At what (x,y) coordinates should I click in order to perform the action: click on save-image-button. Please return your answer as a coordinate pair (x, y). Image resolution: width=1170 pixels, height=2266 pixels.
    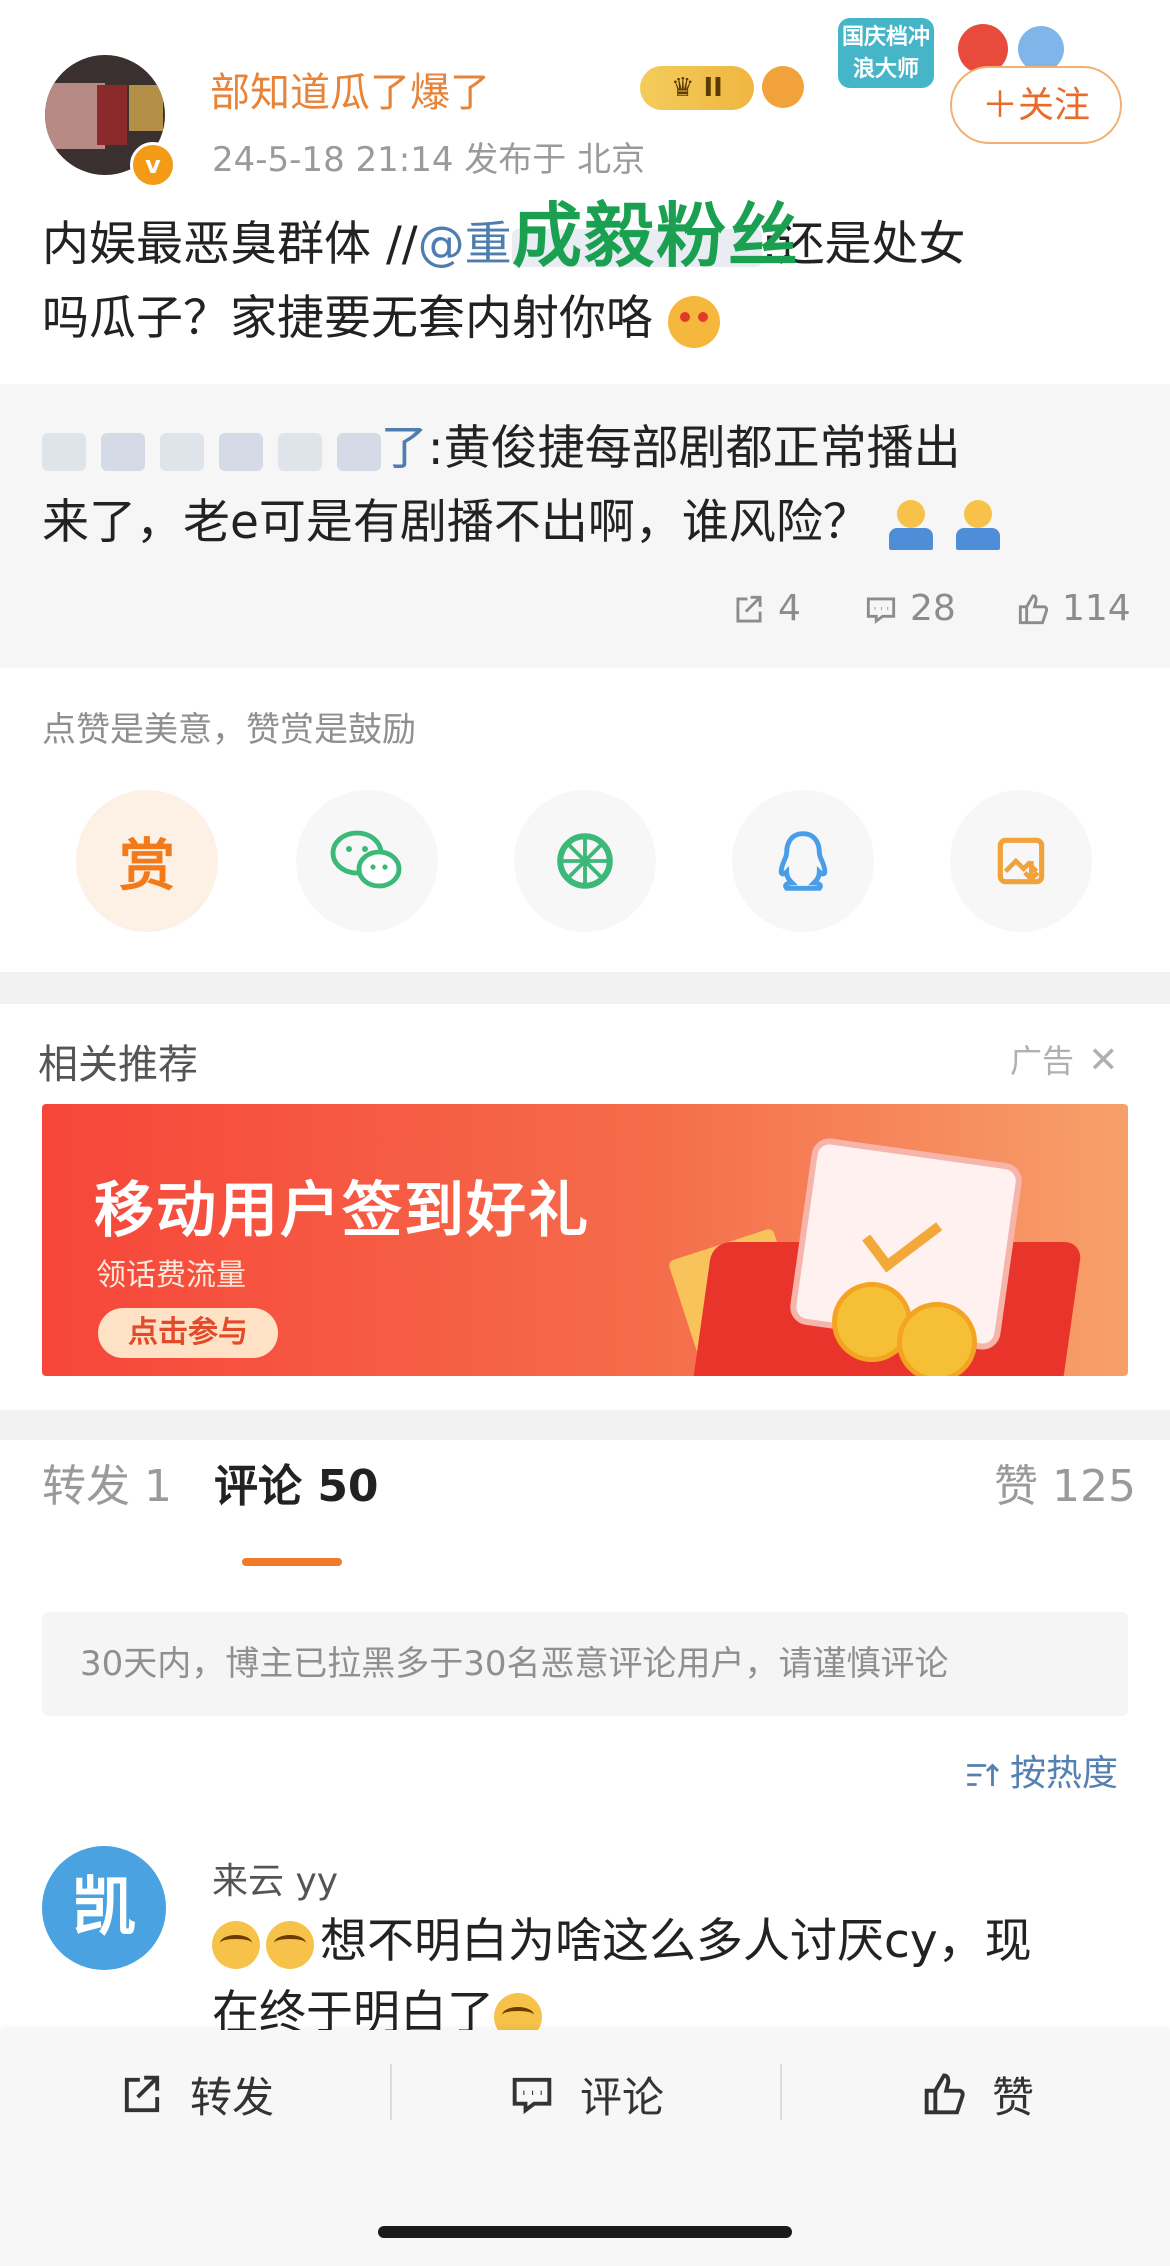
    Looking at the image, I should click on (1021, 861).